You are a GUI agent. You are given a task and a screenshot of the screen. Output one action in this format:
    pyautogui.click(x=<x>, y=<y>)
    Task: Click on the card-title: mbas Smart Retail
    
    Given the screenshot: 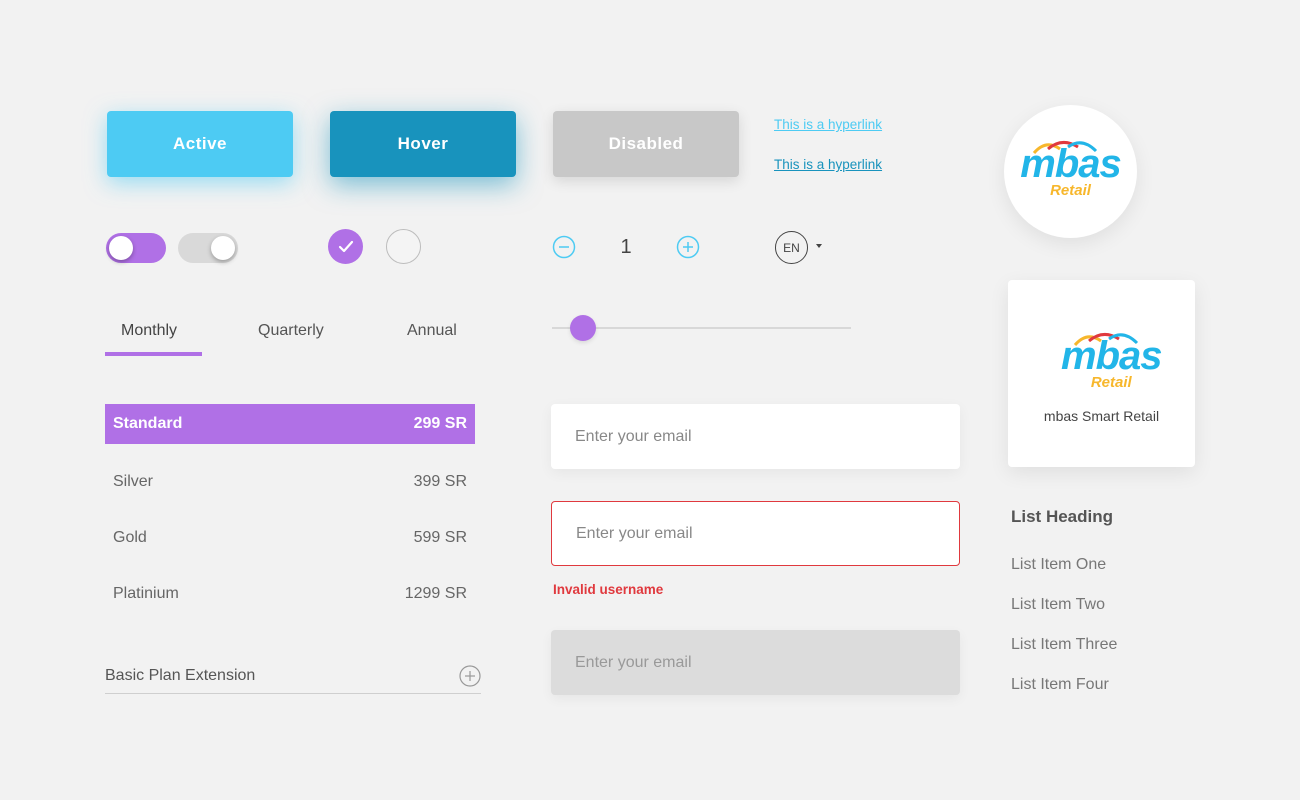 What is the action you would take?
    pyautogui.click(x=1101, y=416)
    